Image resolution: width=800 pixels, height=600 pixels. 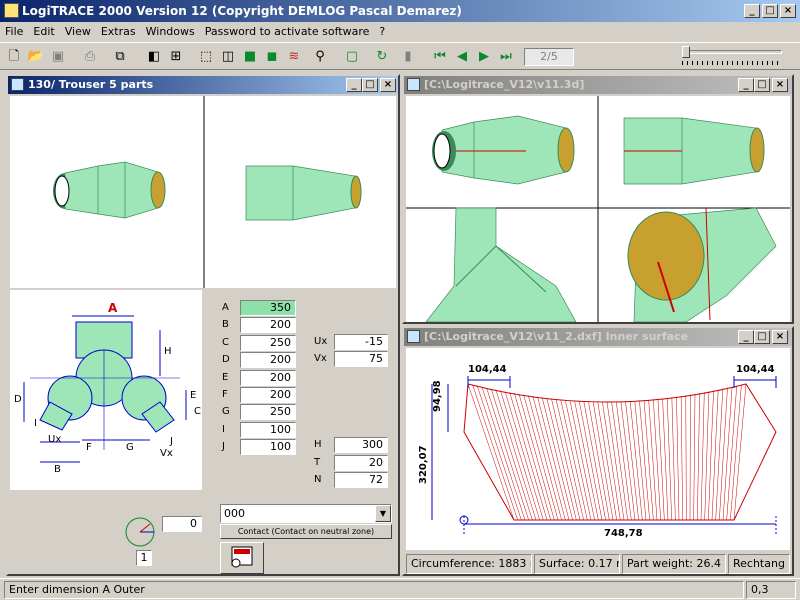 What do you see at coordinates (413, 336) in the screenshot?
I see `window-icon` at bounding box center [413, 336].